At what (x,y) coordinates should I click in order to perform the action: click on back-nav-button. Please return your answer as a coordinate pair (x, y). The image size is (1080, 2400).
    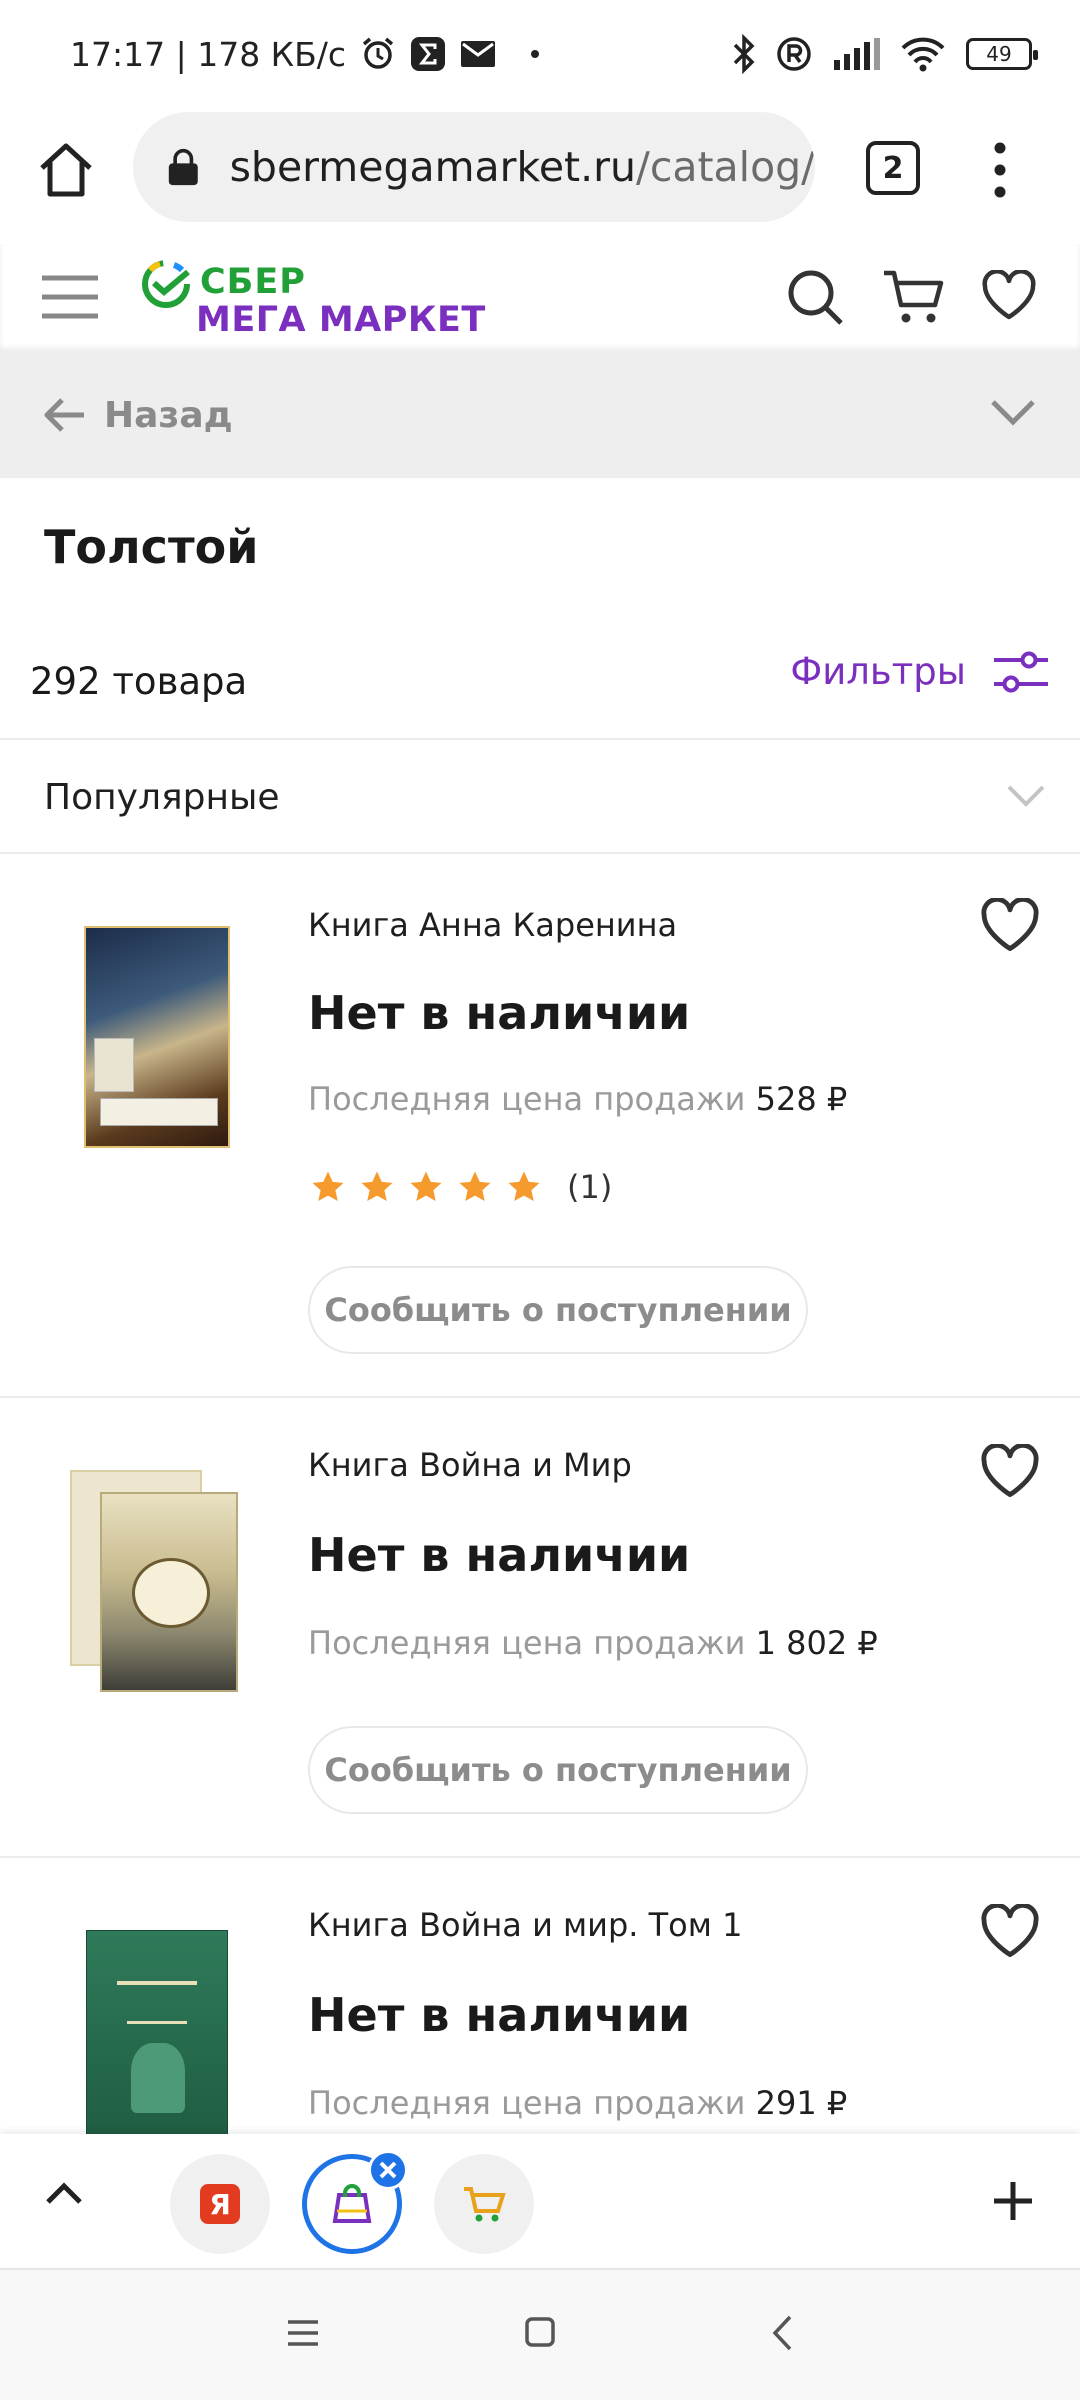
    Looking at the image, I should click on (782, 2333).